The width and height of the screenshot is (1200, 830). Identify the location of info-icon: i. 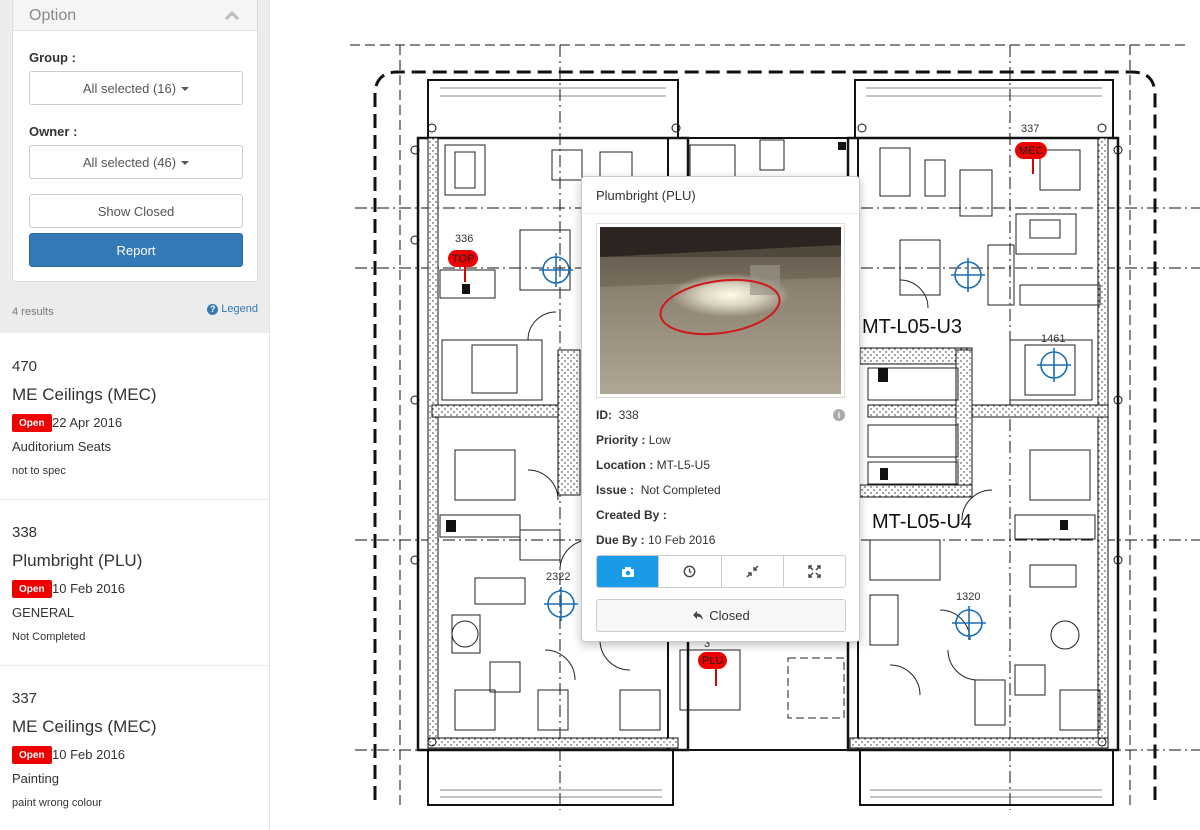
(839, 415).